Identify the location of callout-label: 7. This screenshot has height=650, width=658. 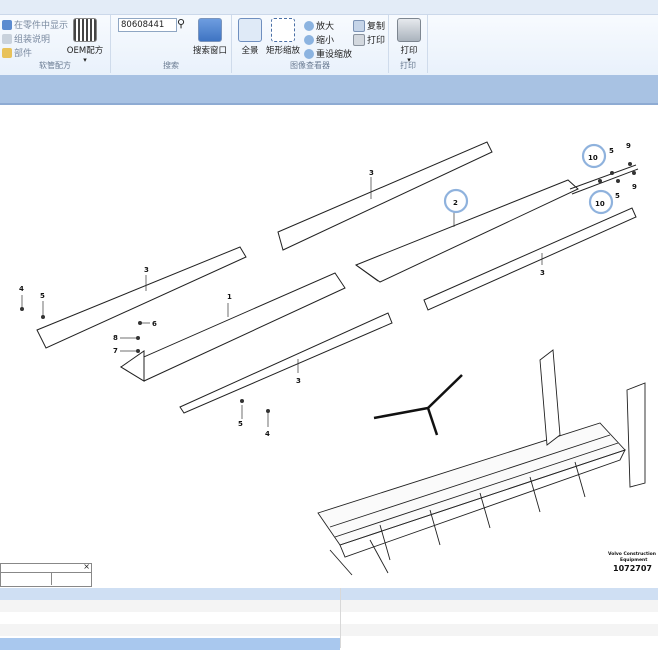
(115, 351).